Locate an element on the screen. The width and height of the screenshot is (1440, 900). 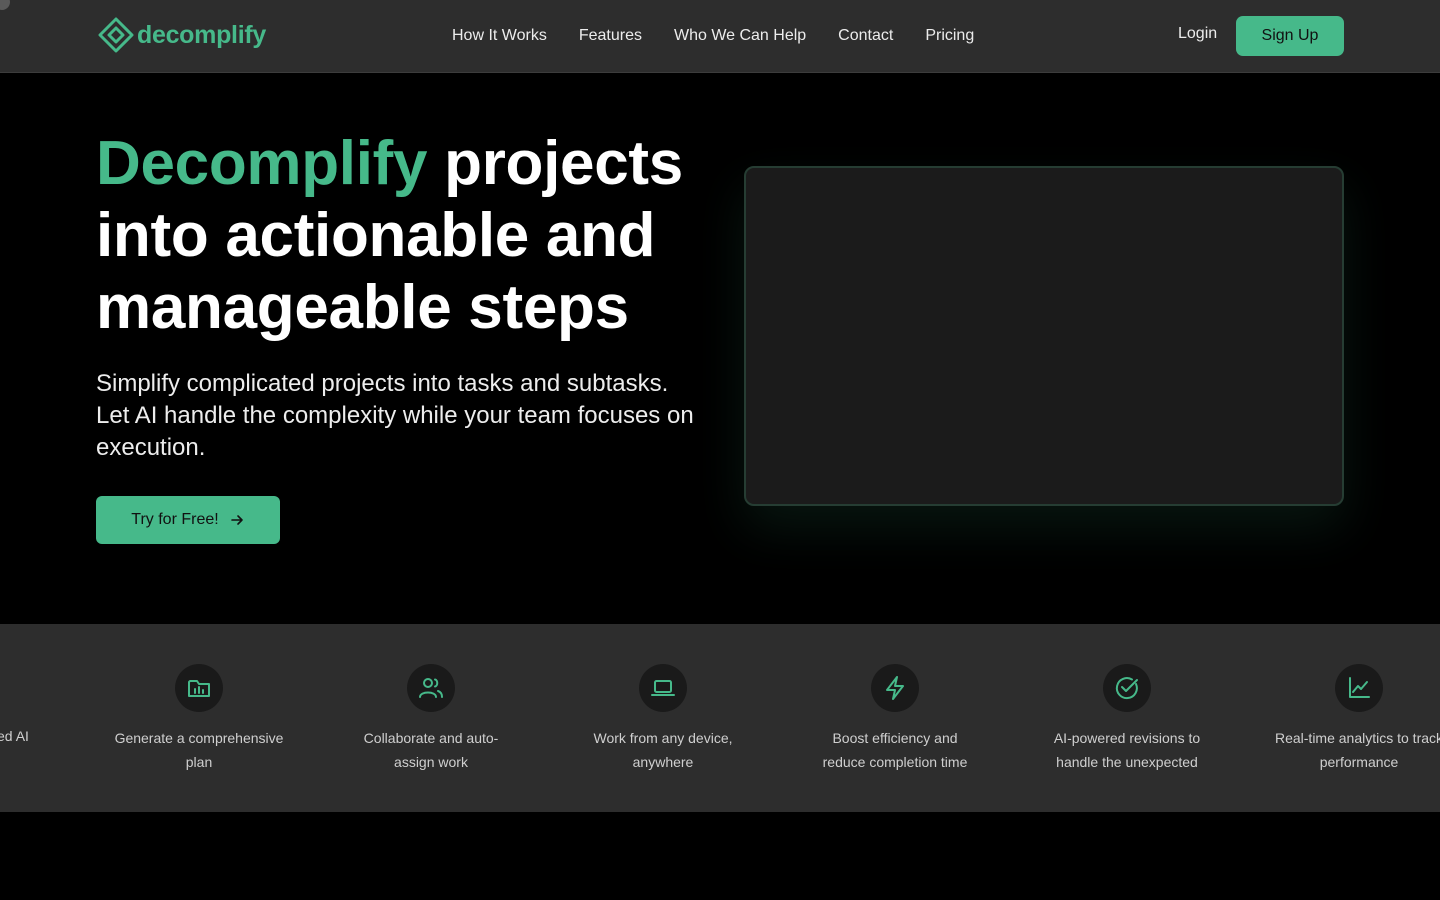
feature-text-partial: ced AI is located at coordinates (14, 736).